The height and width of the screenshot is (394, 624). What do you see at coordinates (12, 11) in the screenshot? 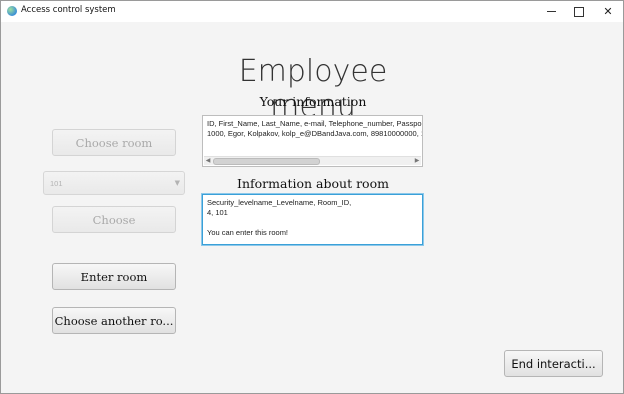
I see `app-icon` at bounding box center [12, 11].